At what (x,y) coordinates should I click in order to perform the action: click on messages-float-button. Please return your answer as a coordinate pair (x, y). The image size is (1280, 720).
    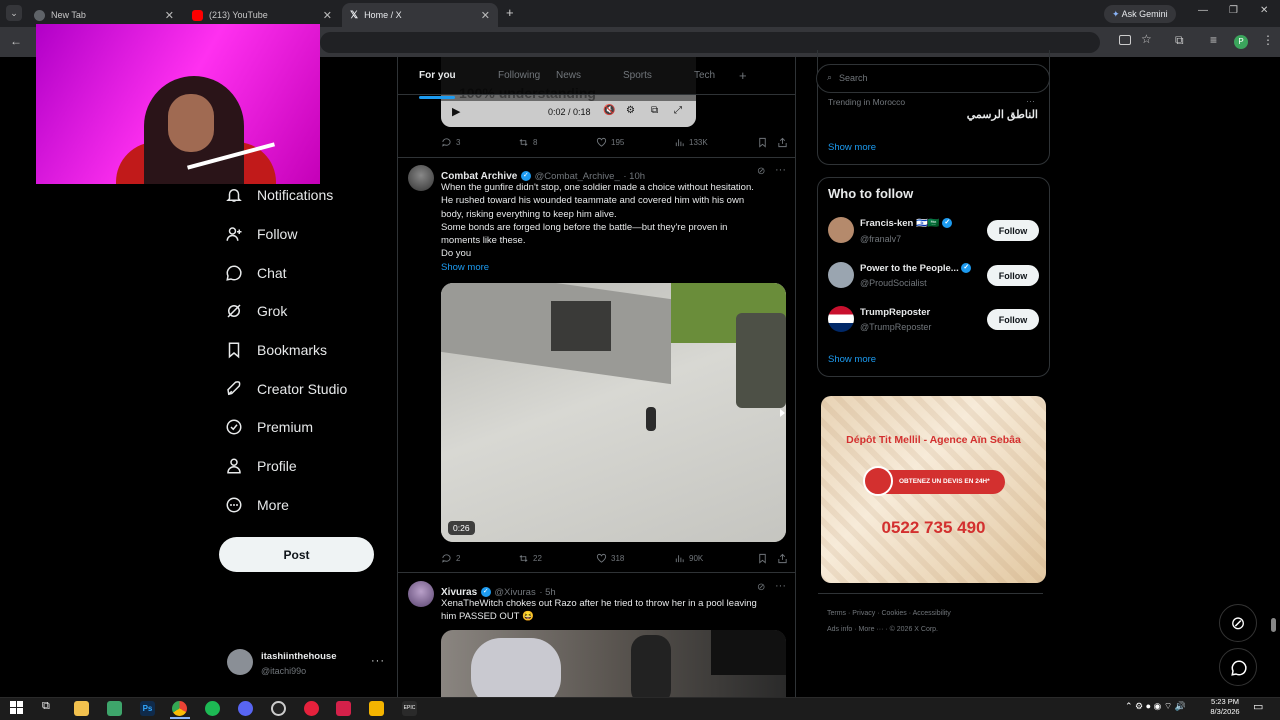
    Looking at the image, I should click on (1238, 667).